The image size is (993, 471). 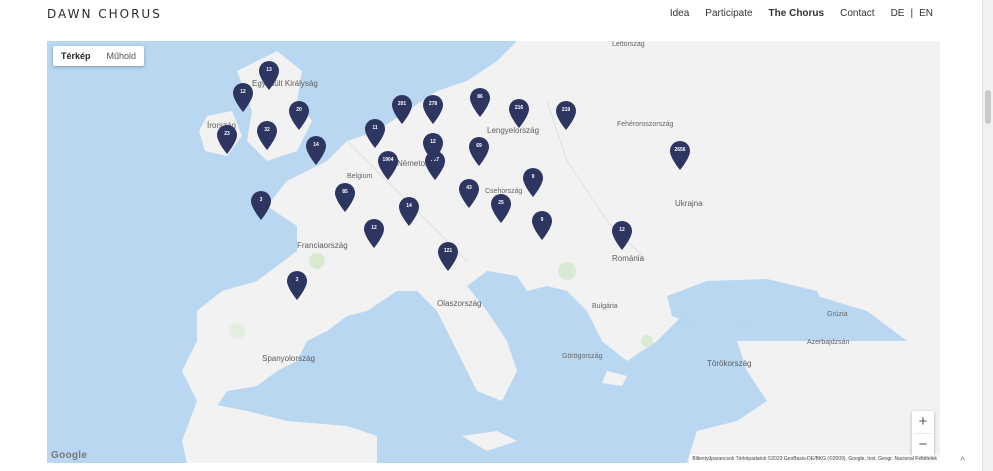 What do you see at coordinates (322, 245) in the screenshot?
I see `map-label: Franciaország` at bounding box center [322, 245].